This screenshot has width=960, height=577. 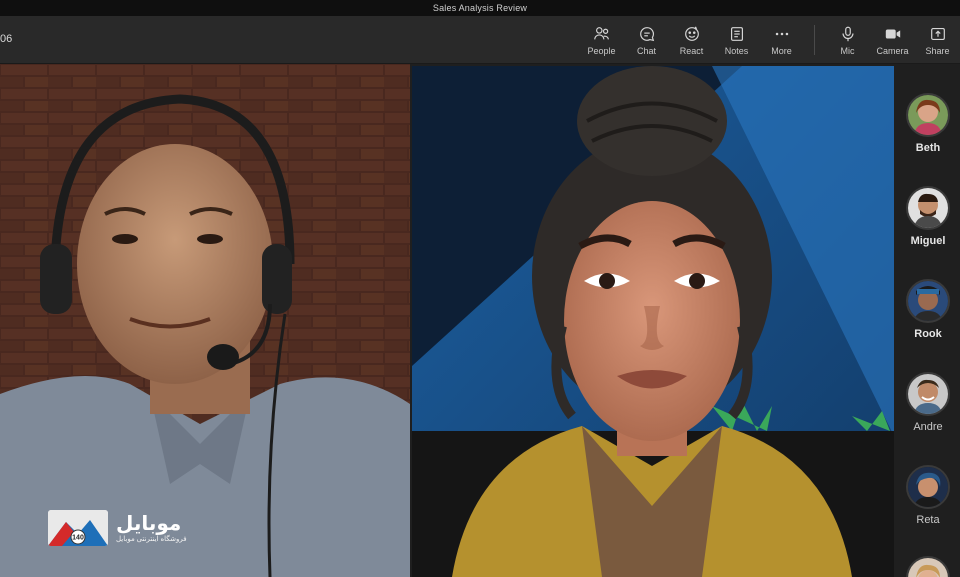 I want to click on people-button: People, so click(x=601, y=40).